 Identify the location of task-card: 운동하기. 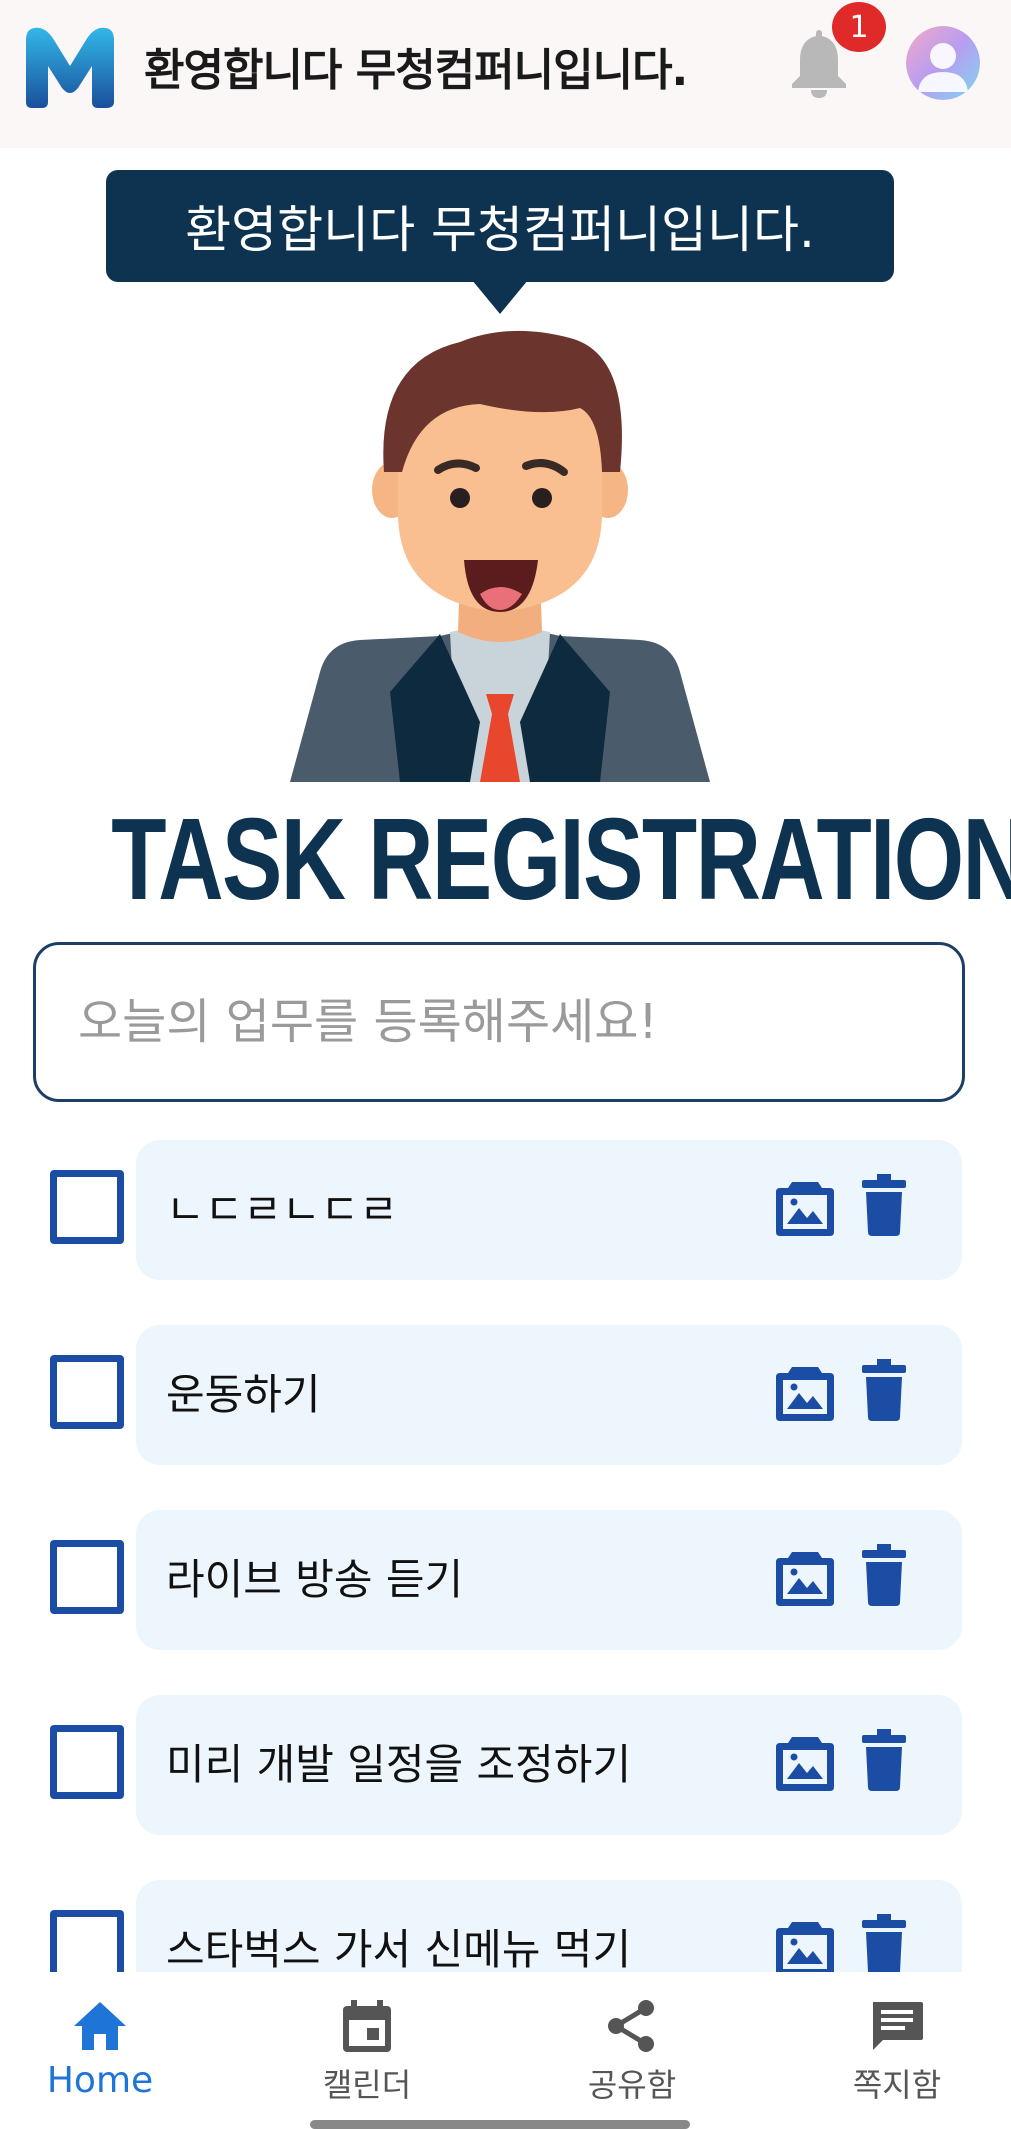
(549, 1395).